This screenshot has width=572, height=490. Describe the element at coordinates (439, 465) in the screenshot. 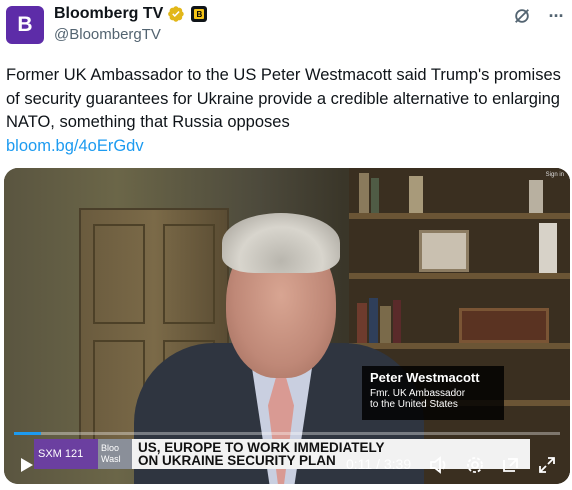

I see `volume-icon` at that location.